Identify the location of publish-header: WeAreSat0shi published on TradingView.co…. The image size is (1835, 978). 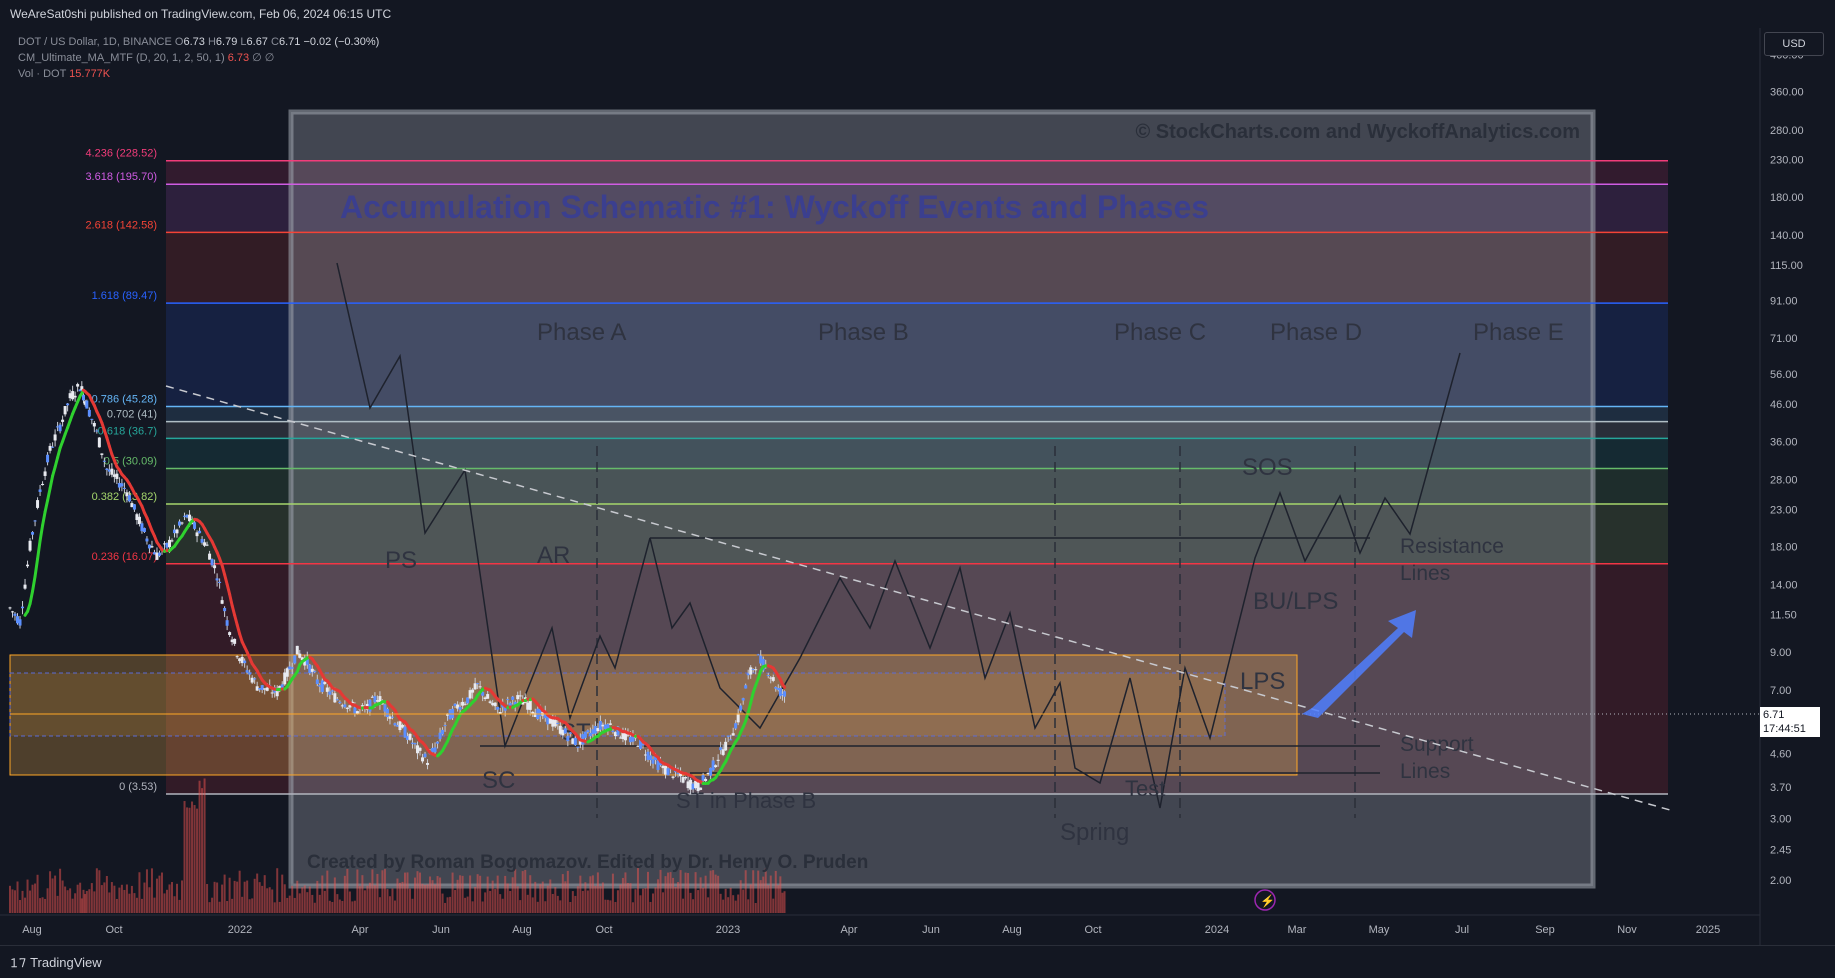
(917, 14).